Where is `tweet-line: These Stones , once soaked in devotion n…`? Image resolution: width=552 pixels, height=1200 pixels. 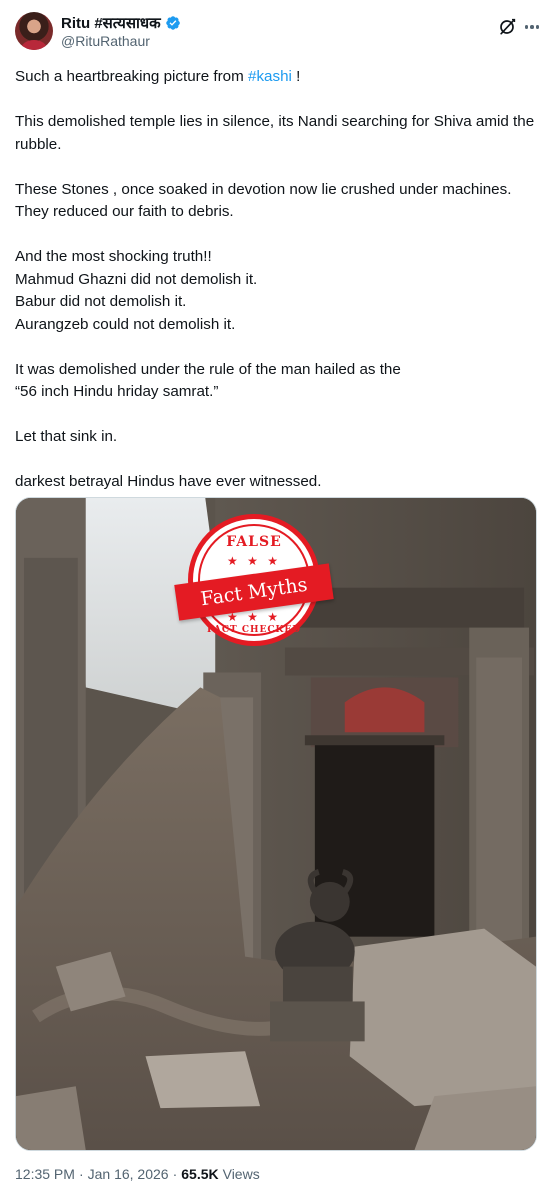 tweet-line: These Stones , once soaked in devotion n… is located at coordinates (263, 200).